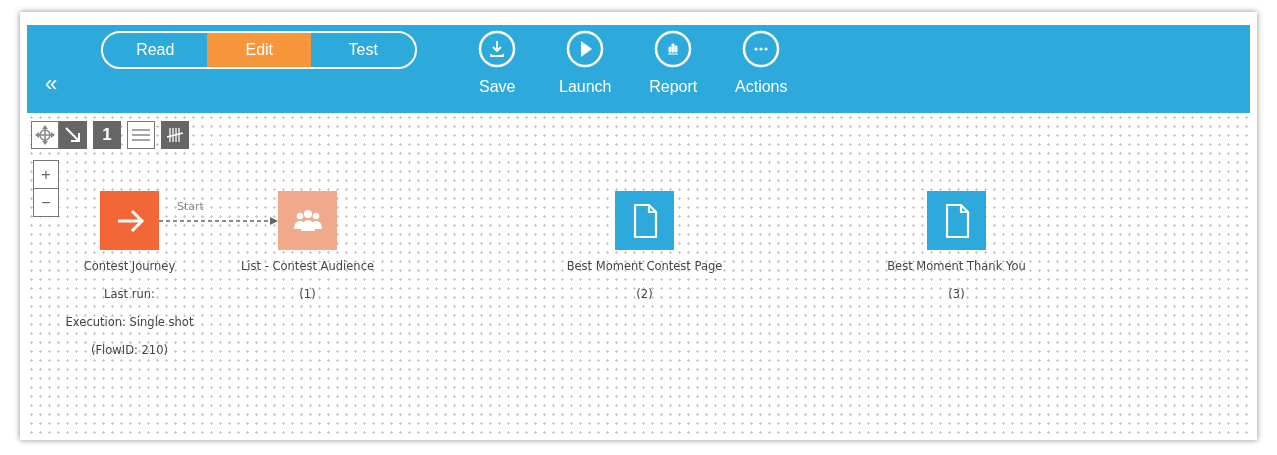  What do you see at coordinates (190, 206) in the screenshot?
I see `connector-label: Start` at bounding box center [190, 206].